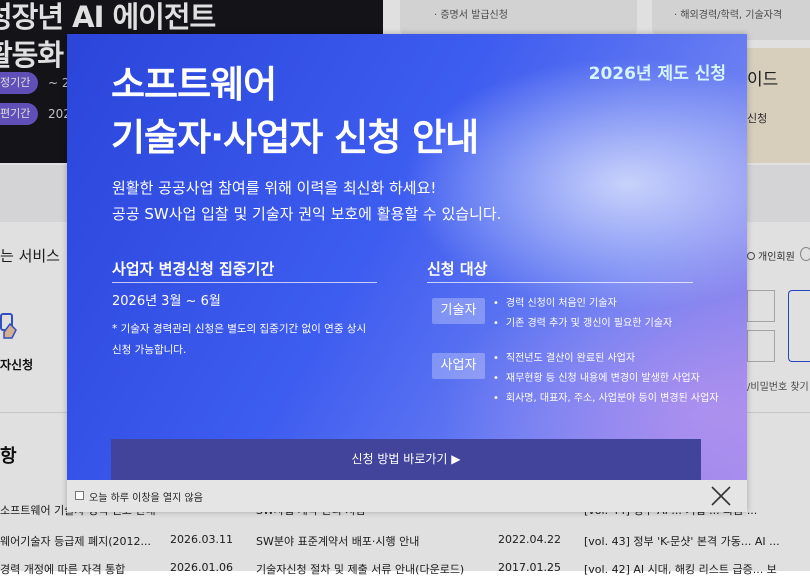 The width and height of the screenshot is (810, 577). What do you see at coordinates (582, 321) in the screenshot?
I see `target-item: 기존 경력 추가 및 갱신이 필요한 기술자` at bounding box center [582, 321].